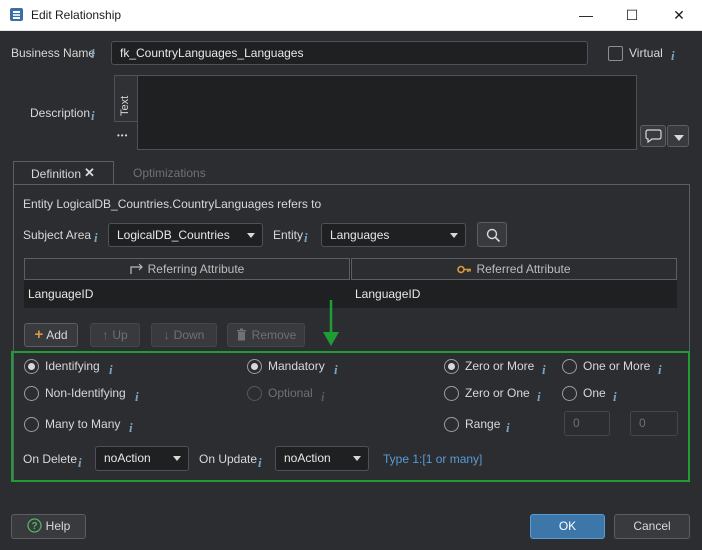  Describe the element at coordinates (336, 370) in the screenshot. I see `mandatory-info-icon: i` at that location.